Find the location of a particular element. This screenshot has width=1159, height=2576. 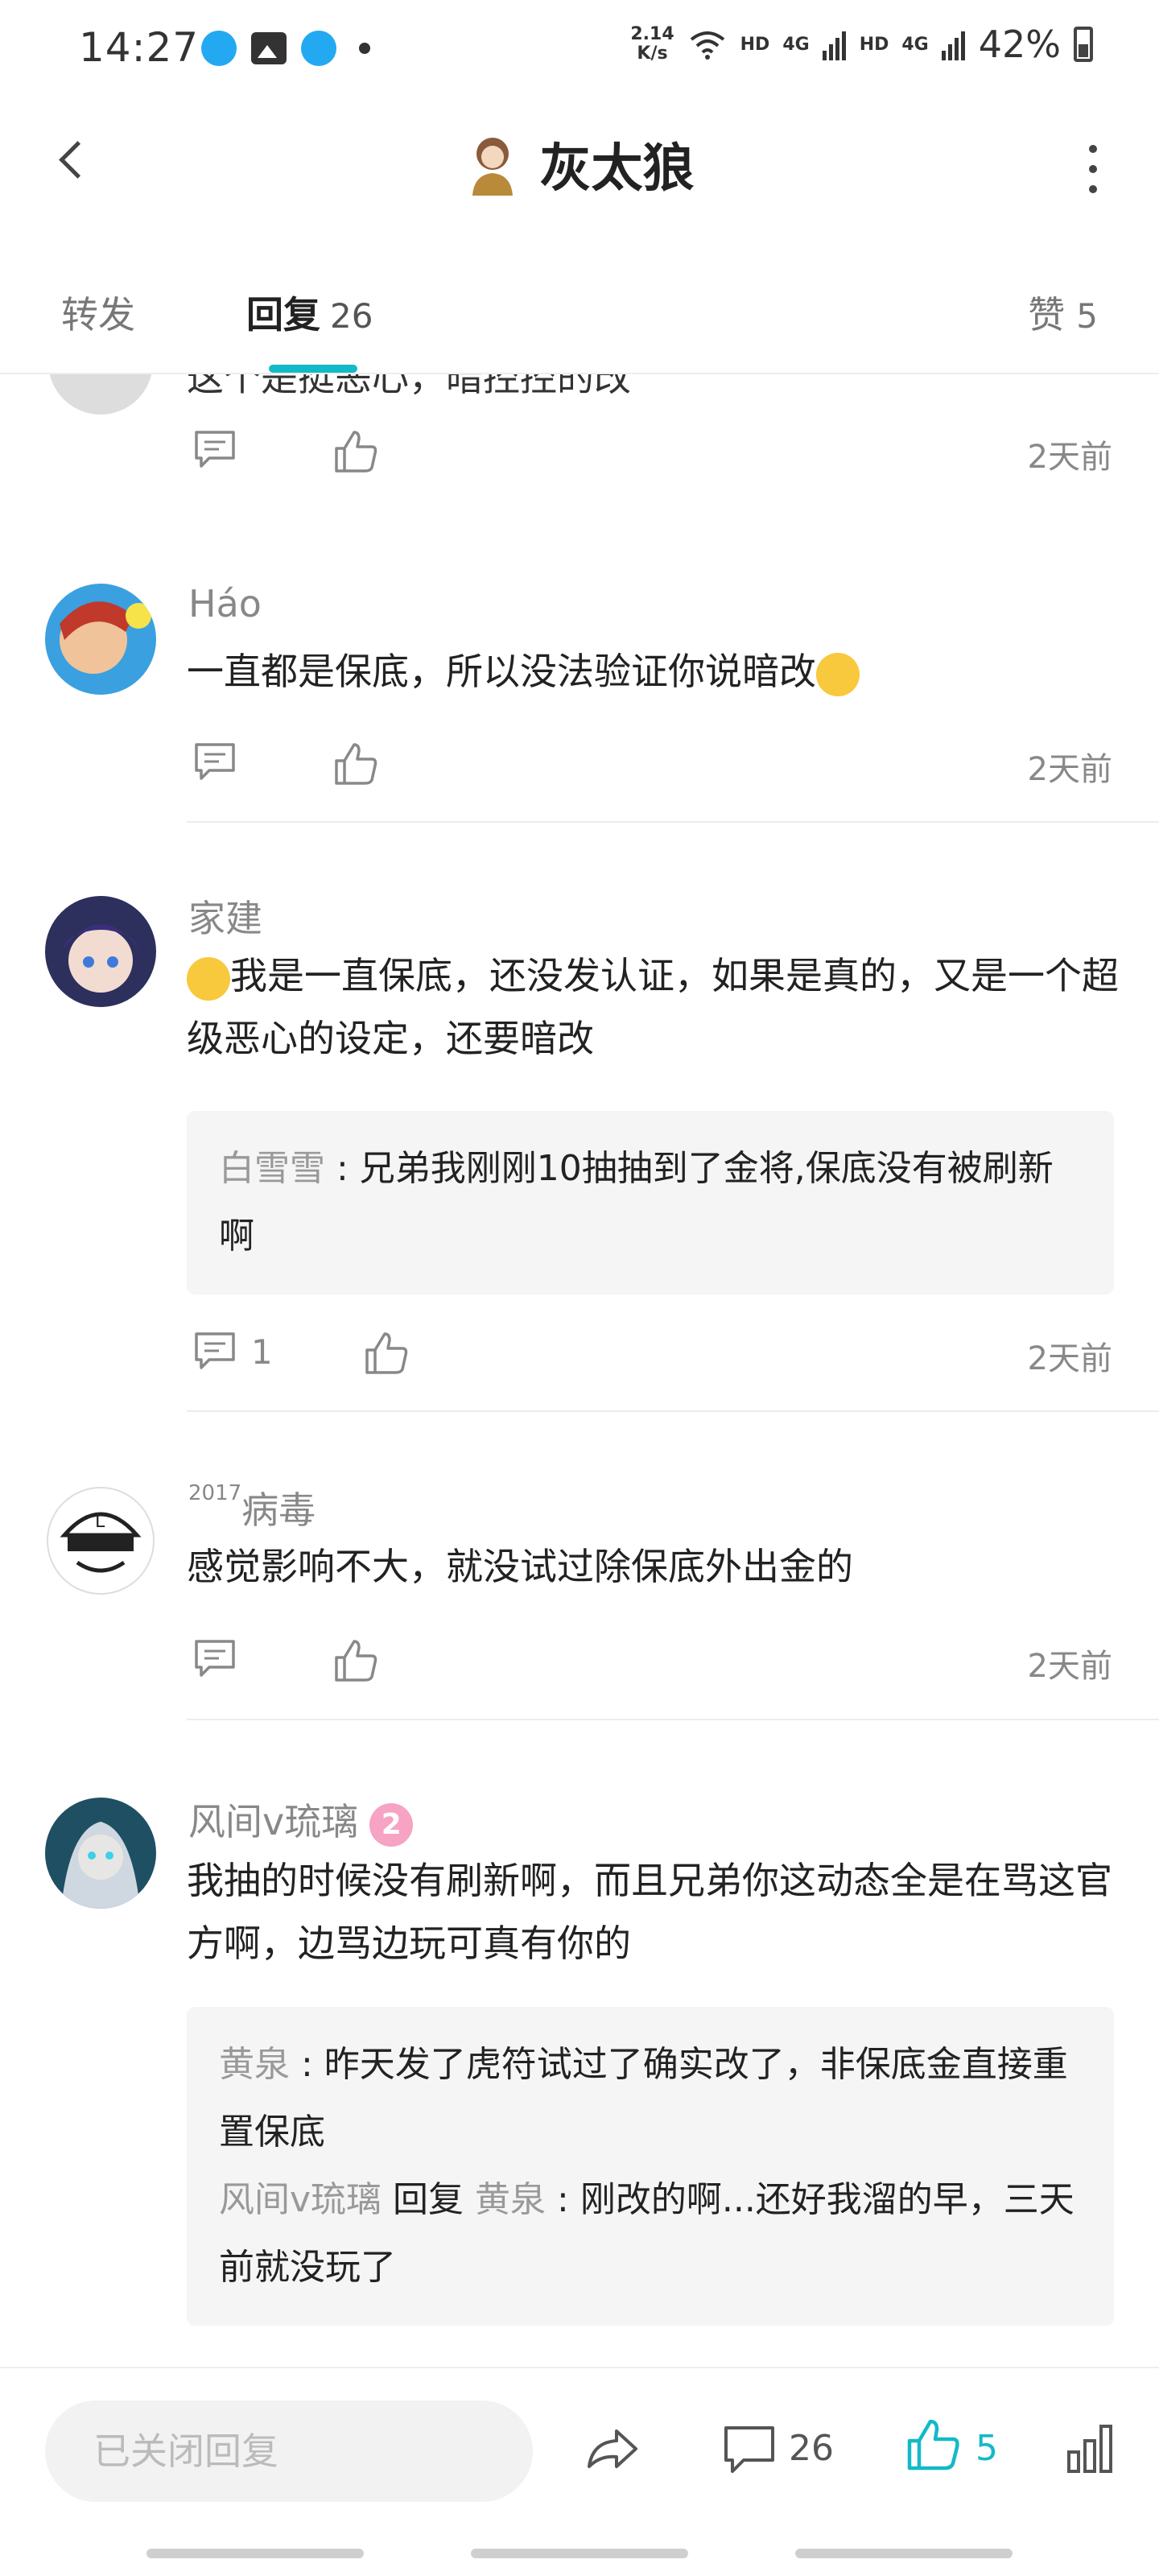

net-speed: 2.14 K/s is located at coordinates (652, 44).